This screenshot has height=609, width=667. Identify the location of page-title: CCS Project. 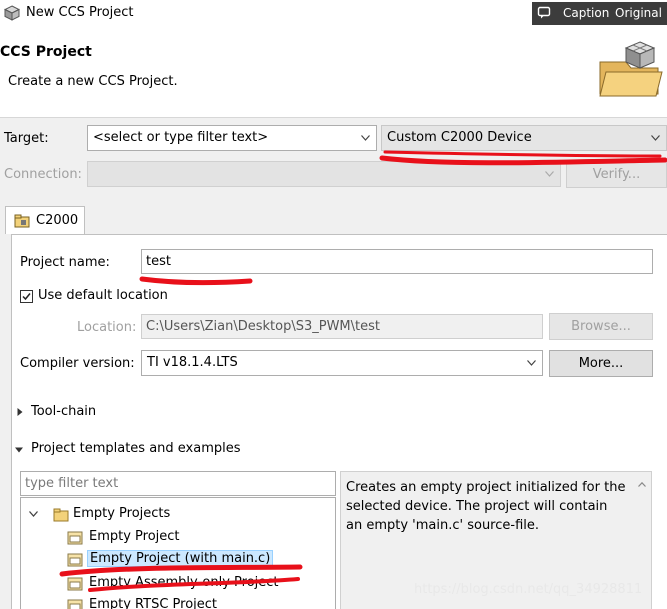
(46, 52).